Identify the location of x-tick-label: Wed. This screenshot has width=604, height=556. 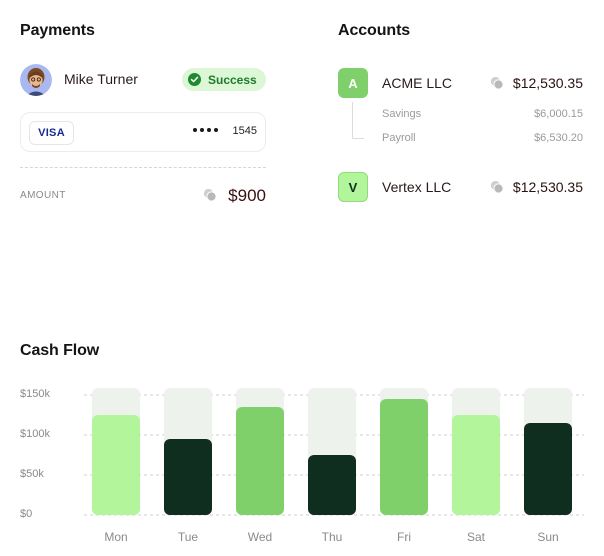
(260, 537).